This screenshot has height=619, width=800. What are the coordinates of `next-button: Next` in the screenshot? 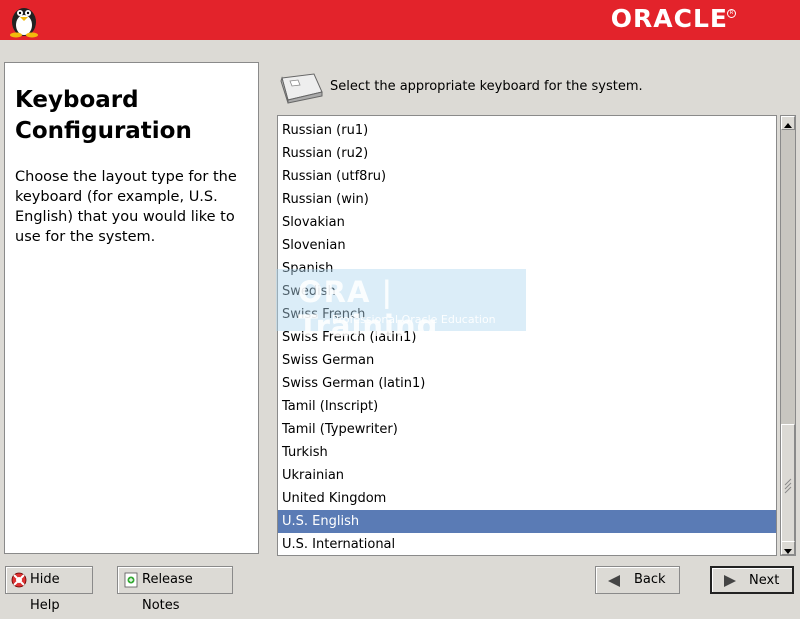 It's located at (752, 580).